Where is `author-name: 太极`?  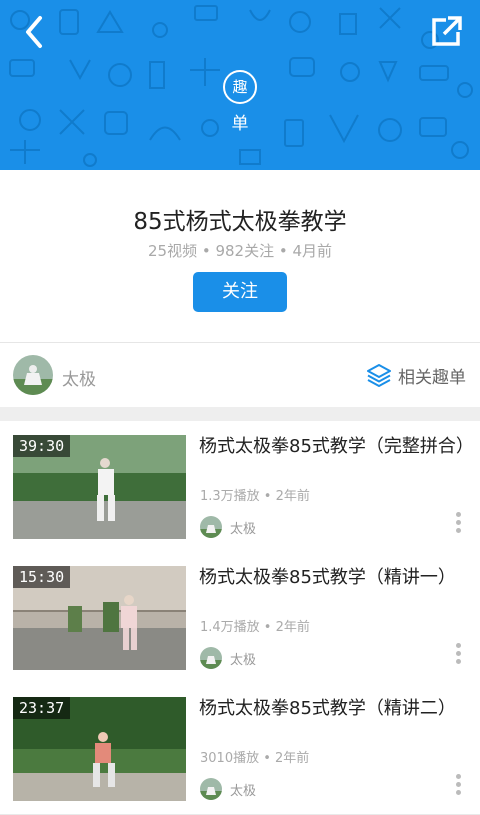
author-name: 太极 is located at coordinates (79, 377).